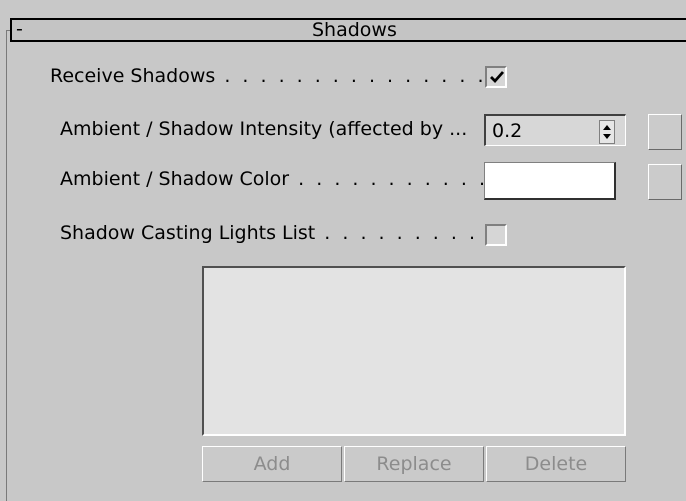  I want to click on shadow-casting-lights-dots: . . . . . . . . . . . ., so click(404, 233).